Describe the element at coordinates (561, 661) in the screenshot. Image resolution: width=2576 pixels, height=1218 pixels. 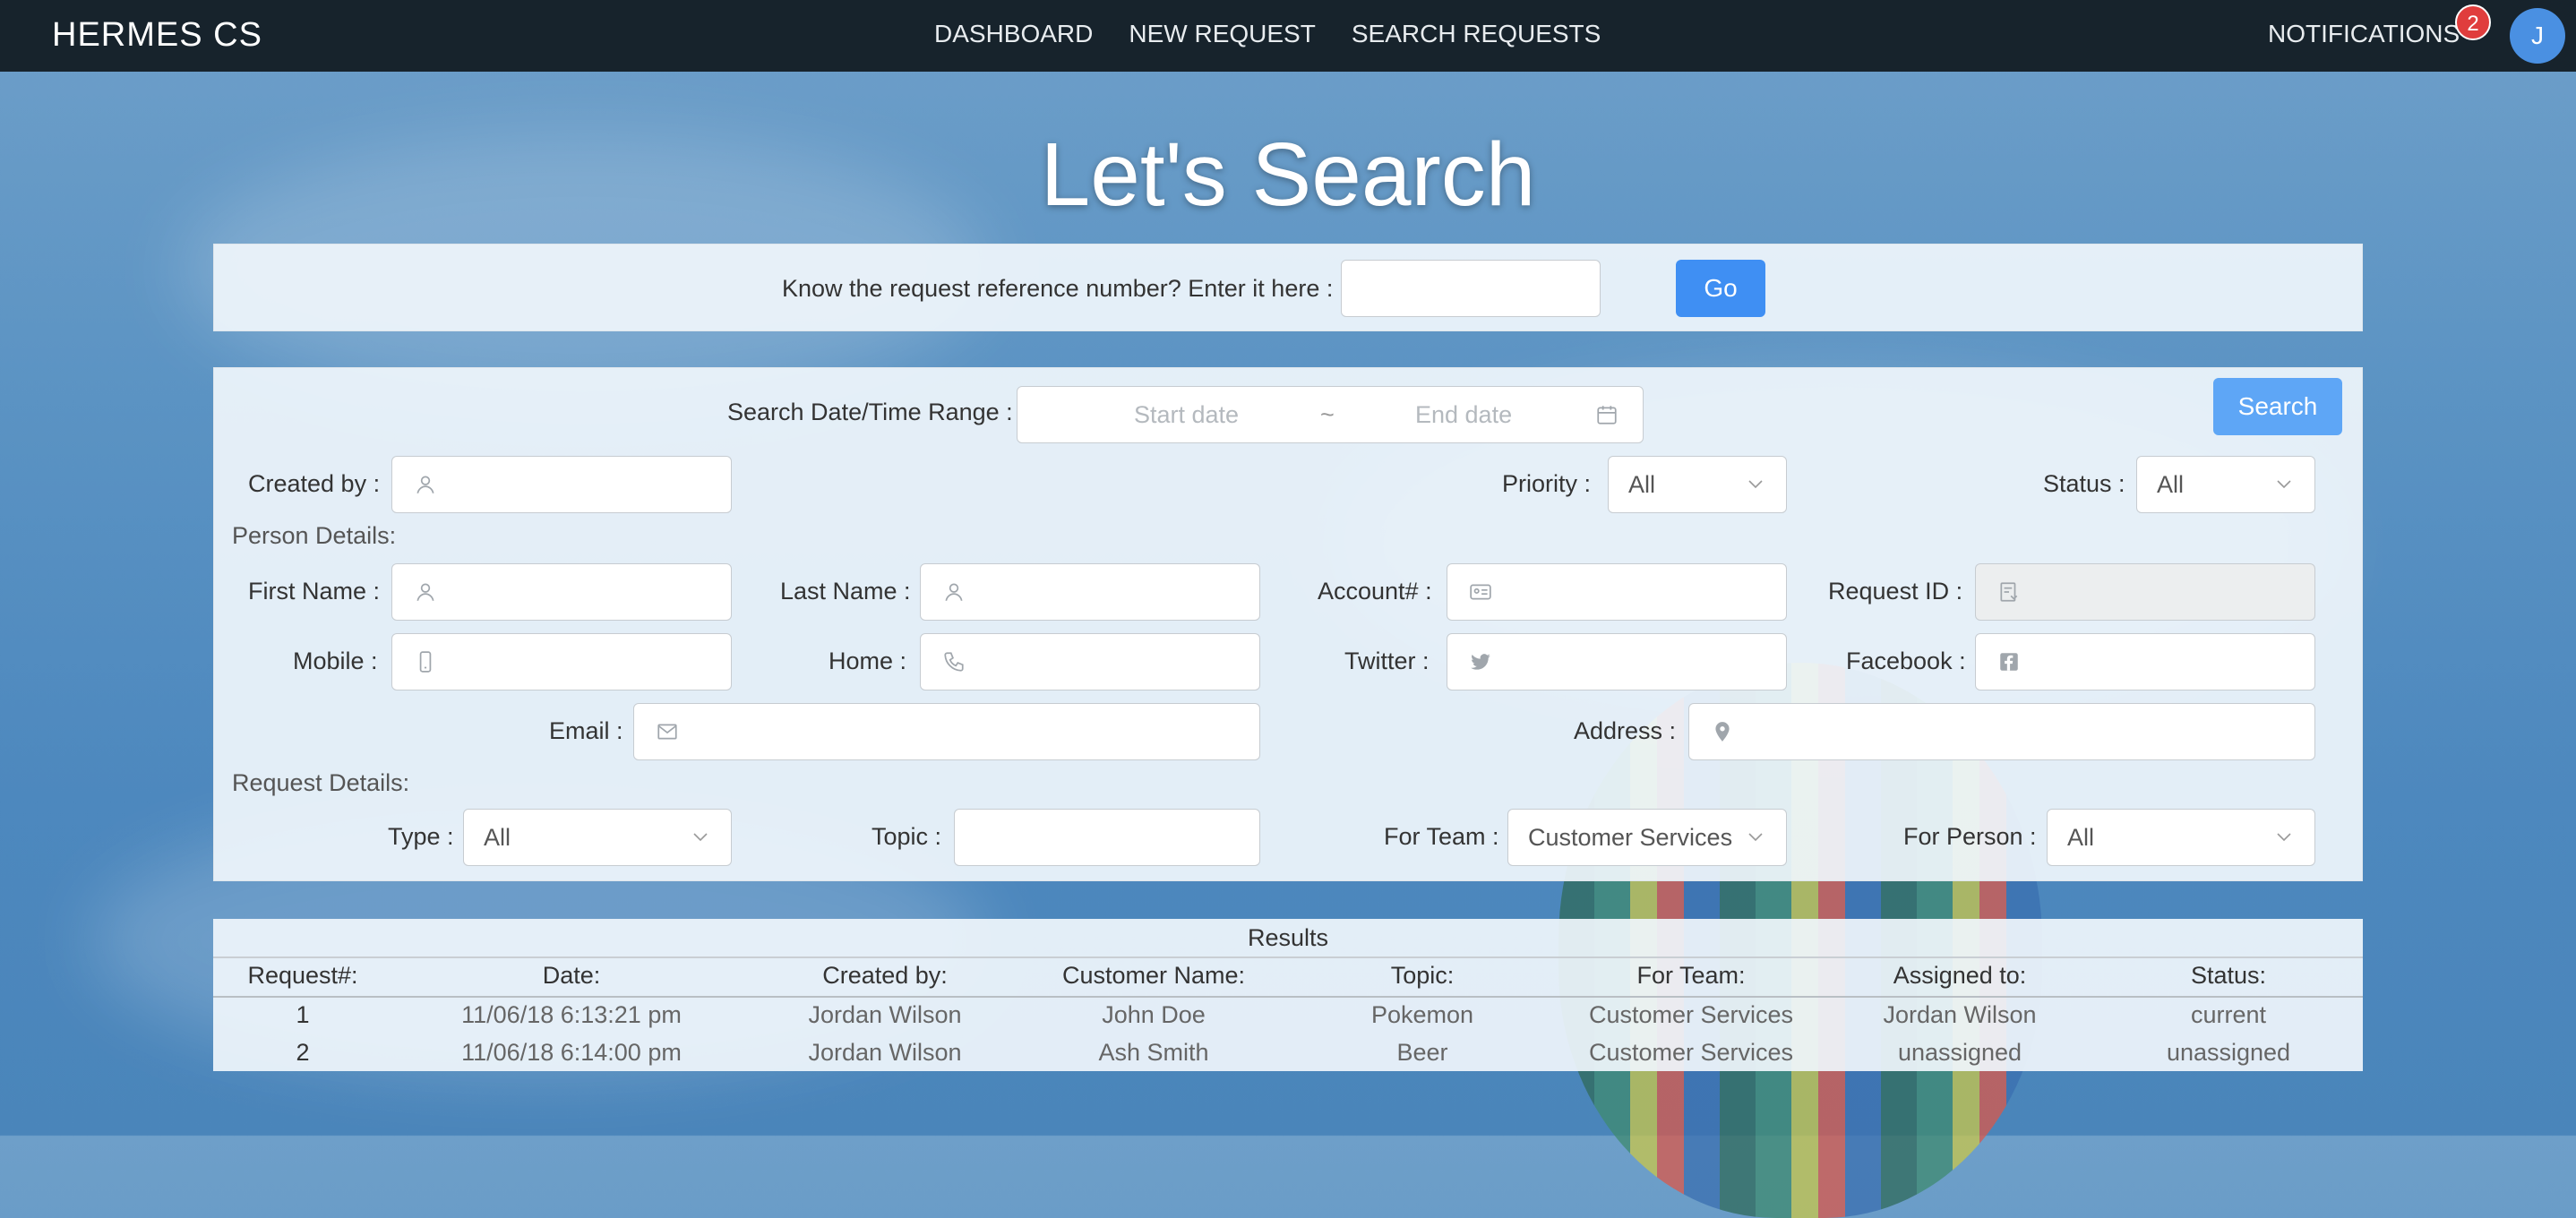
I see `mobile-input` at that location.